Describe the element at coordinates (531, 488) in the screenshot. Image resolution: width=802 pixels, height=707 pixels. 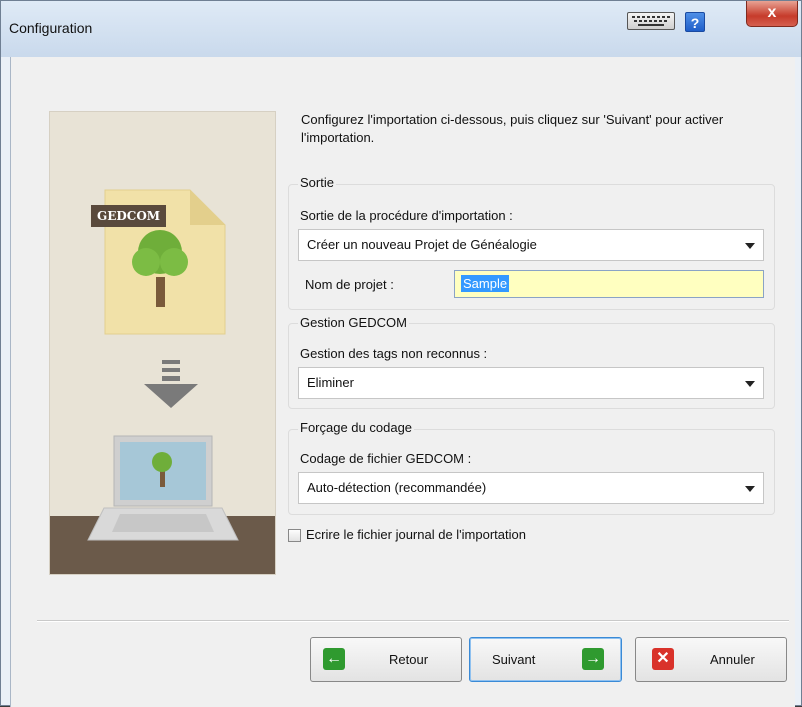
I see `file-encoding-dropdown: Auto-détection (recommandée)` at that location.